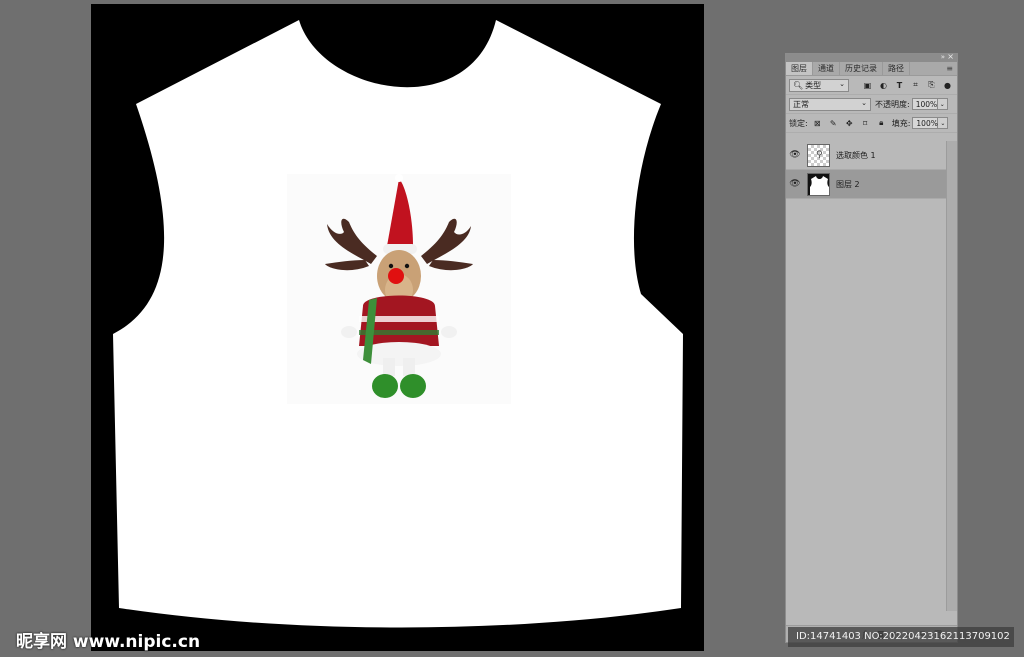 This screenshot has height=657, width=1024. What do you see at coordinates (915, 85) in the screenshot?
I see `filter-shape-icon: ⌗` at bounding box center [915, 85].